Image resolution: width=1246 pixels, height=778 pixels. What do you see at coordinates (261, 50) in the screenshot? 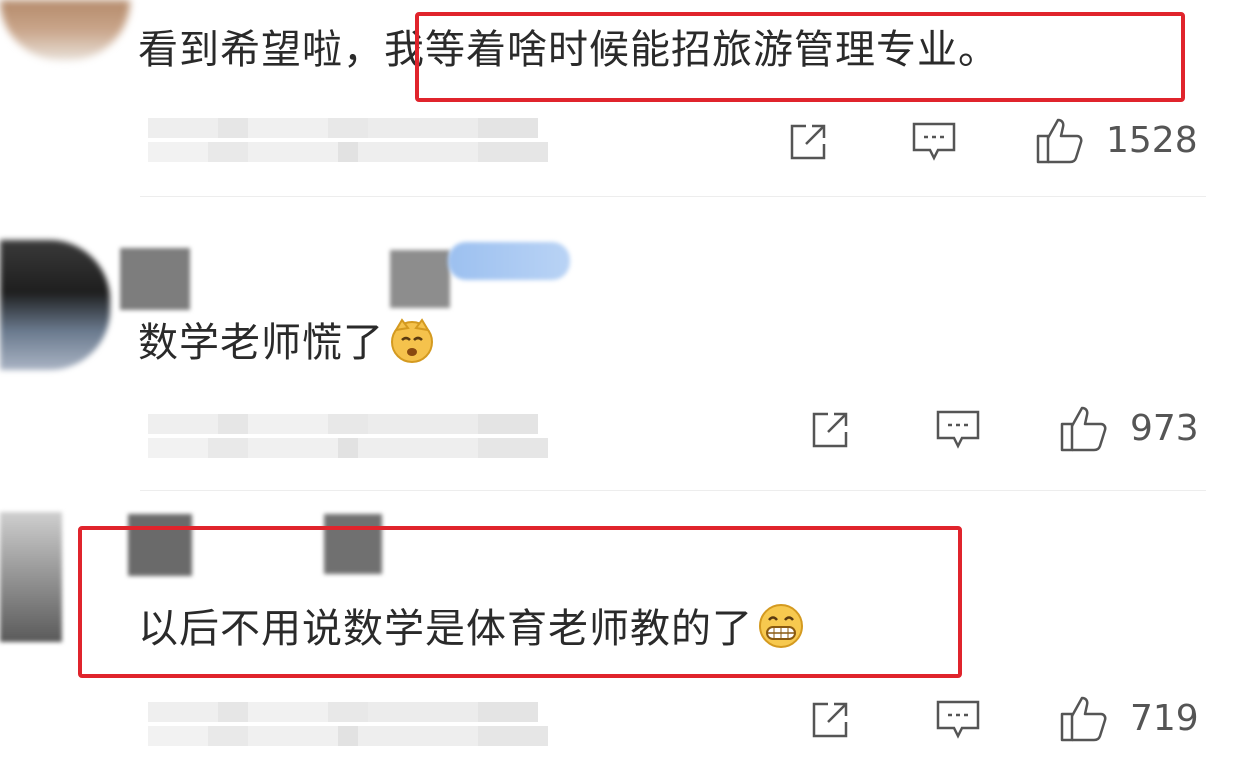
I see `comment-text-plain: 看到希望啦，` at bounding box center [261, 50].